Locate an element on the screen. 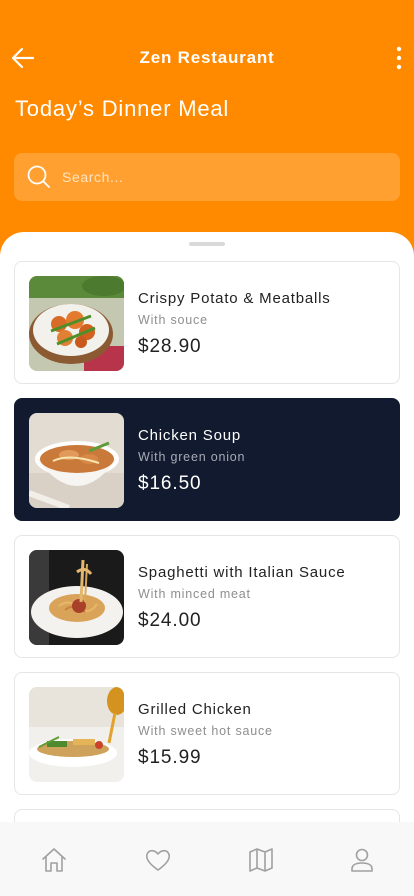  menu-item-chicken-soup: Chicken Soup With green onion $16.50 is located at coordinates (207, 459).